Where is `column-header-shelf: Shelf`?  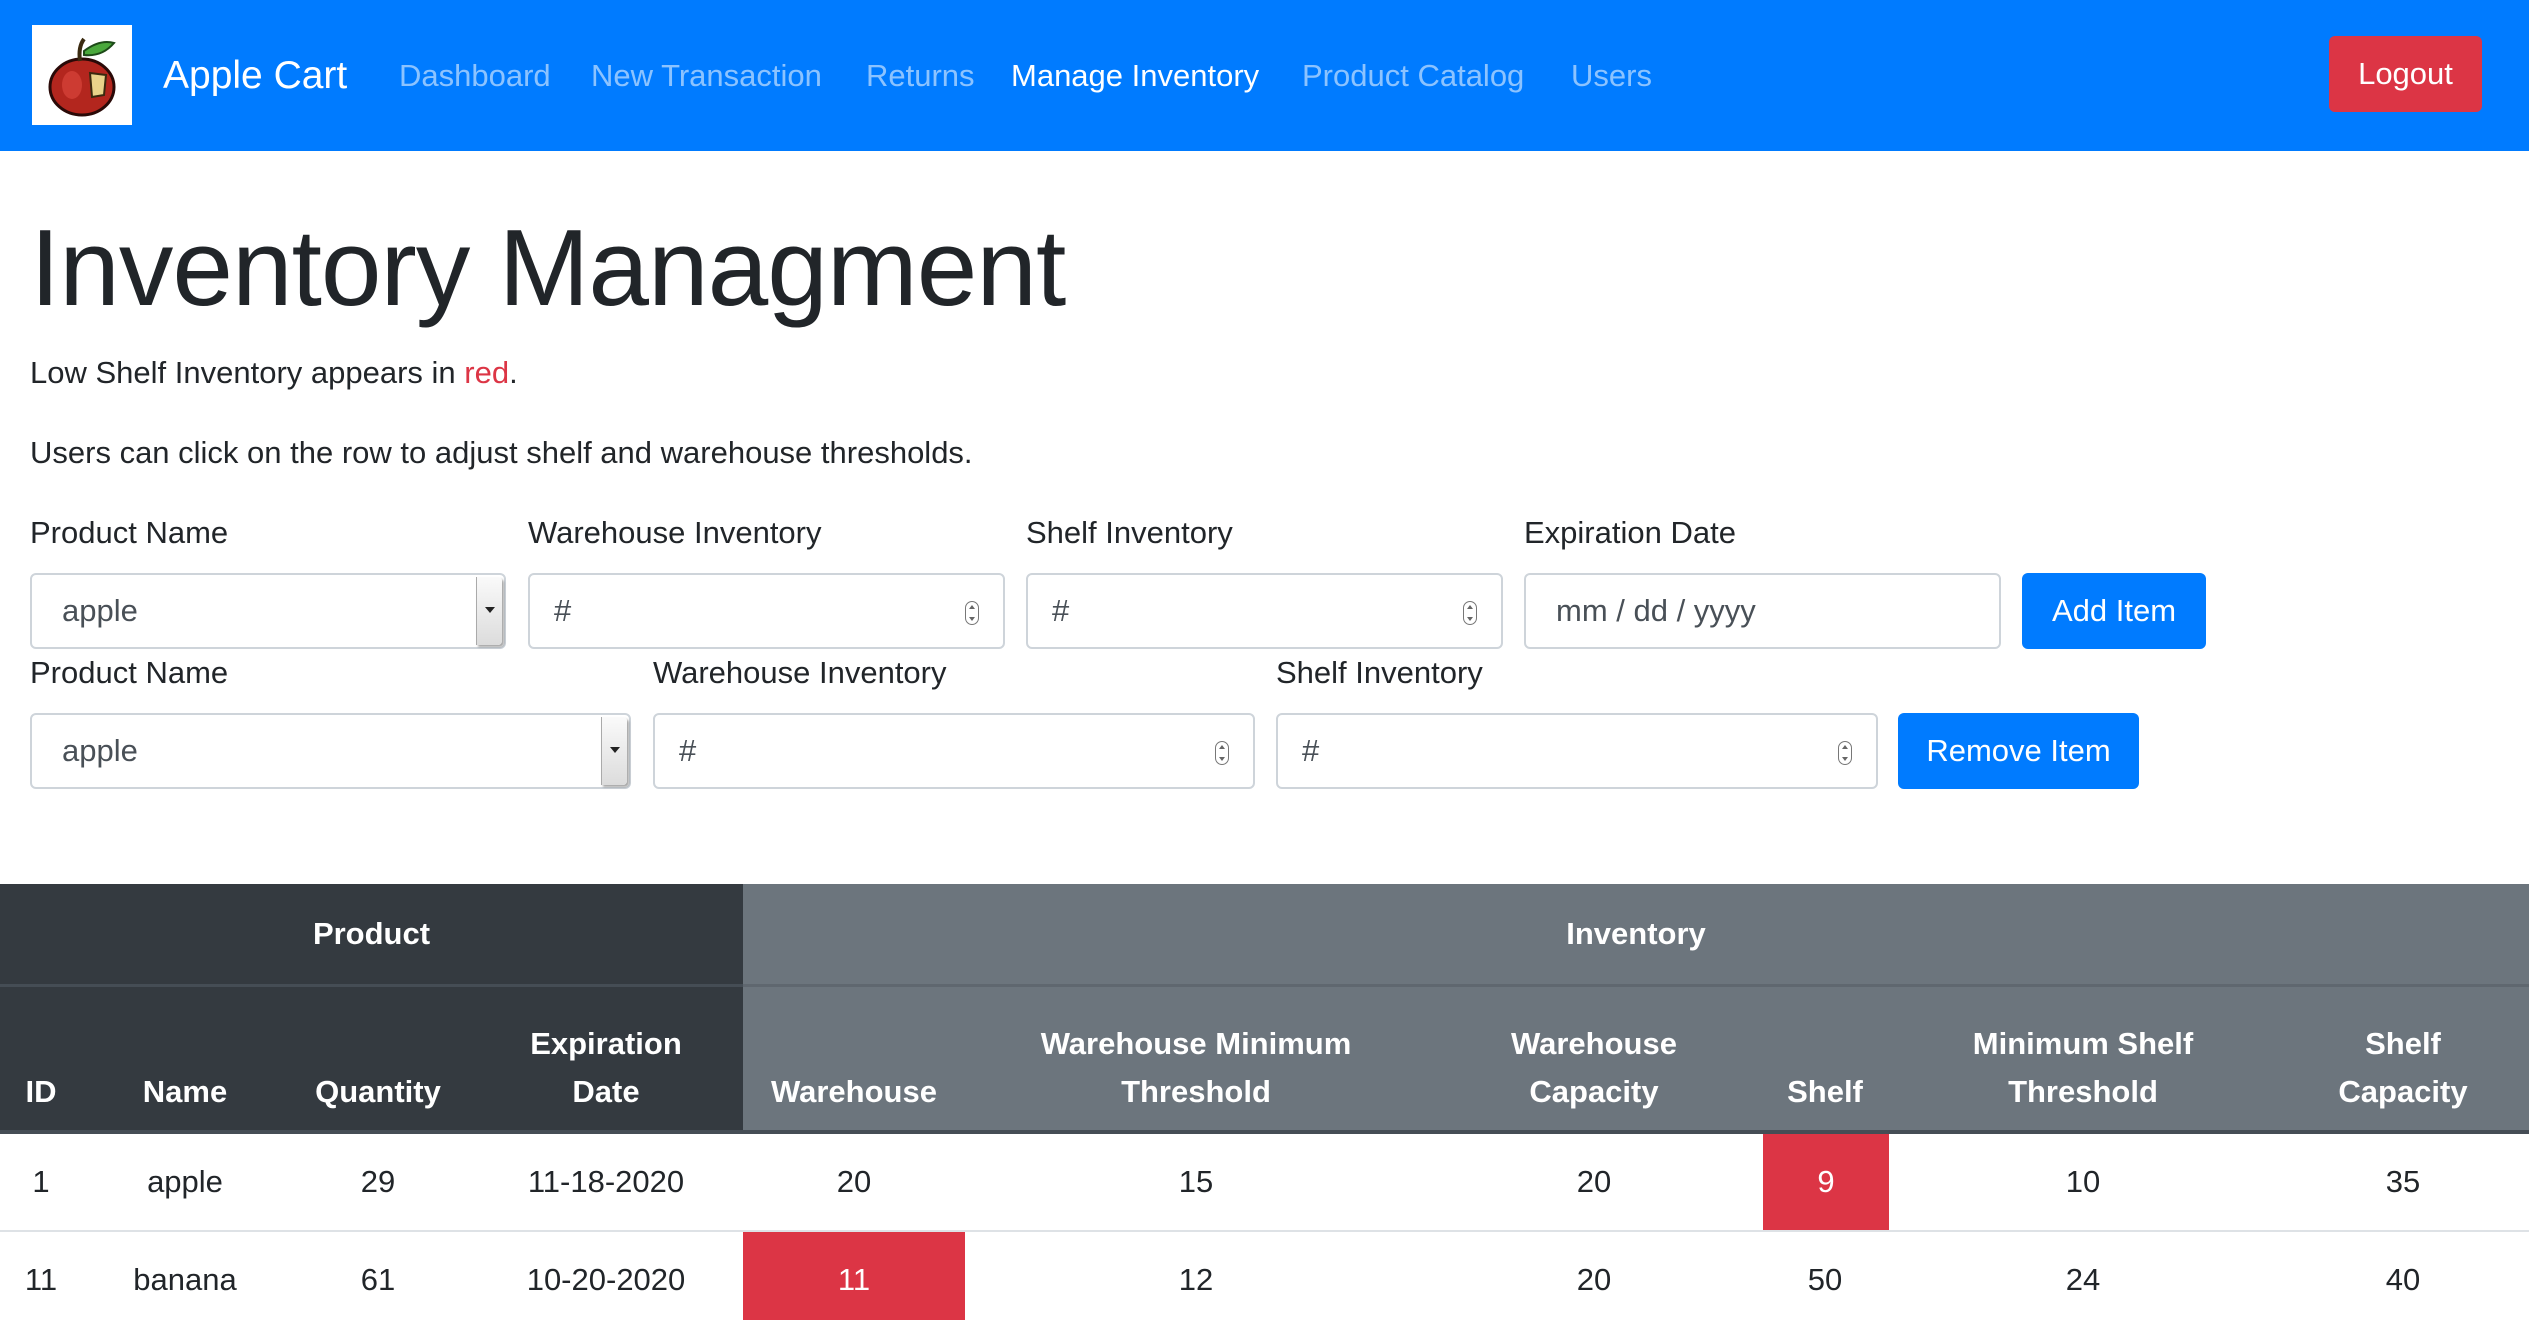 column-header-shelf: Shelf is located at coordinates (1825, 1059).